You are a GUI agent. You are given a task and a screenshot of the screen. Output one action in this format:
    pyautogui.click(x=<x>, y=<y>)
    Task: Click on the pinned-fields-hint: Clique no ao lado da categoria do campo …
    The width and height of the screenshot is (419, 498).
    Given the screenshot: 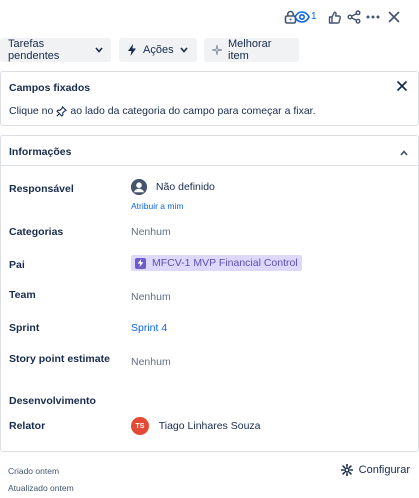 What is the action you would take?
    pyautogui.click(x=162, y=111)
    